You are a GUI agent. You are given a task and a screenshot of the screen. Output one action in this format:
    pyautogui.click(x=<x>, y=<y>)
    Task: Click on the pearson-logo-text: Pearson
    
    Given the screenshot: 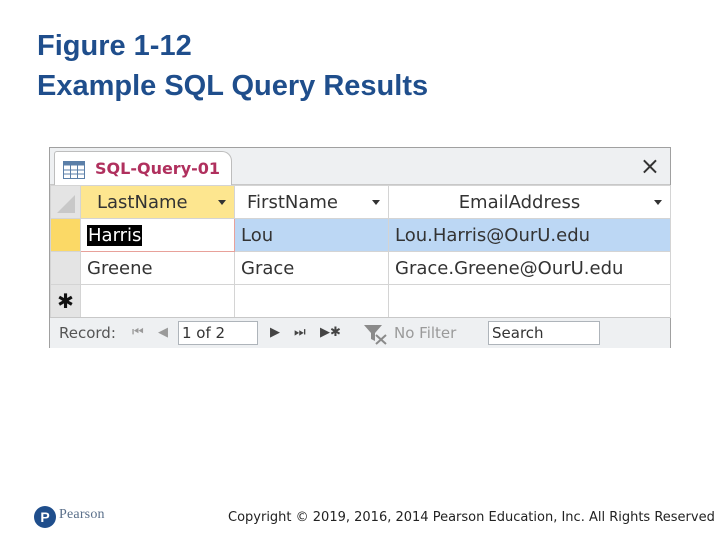 What is the action you would take?
    pyautogui.click(x=82, y=514)
    